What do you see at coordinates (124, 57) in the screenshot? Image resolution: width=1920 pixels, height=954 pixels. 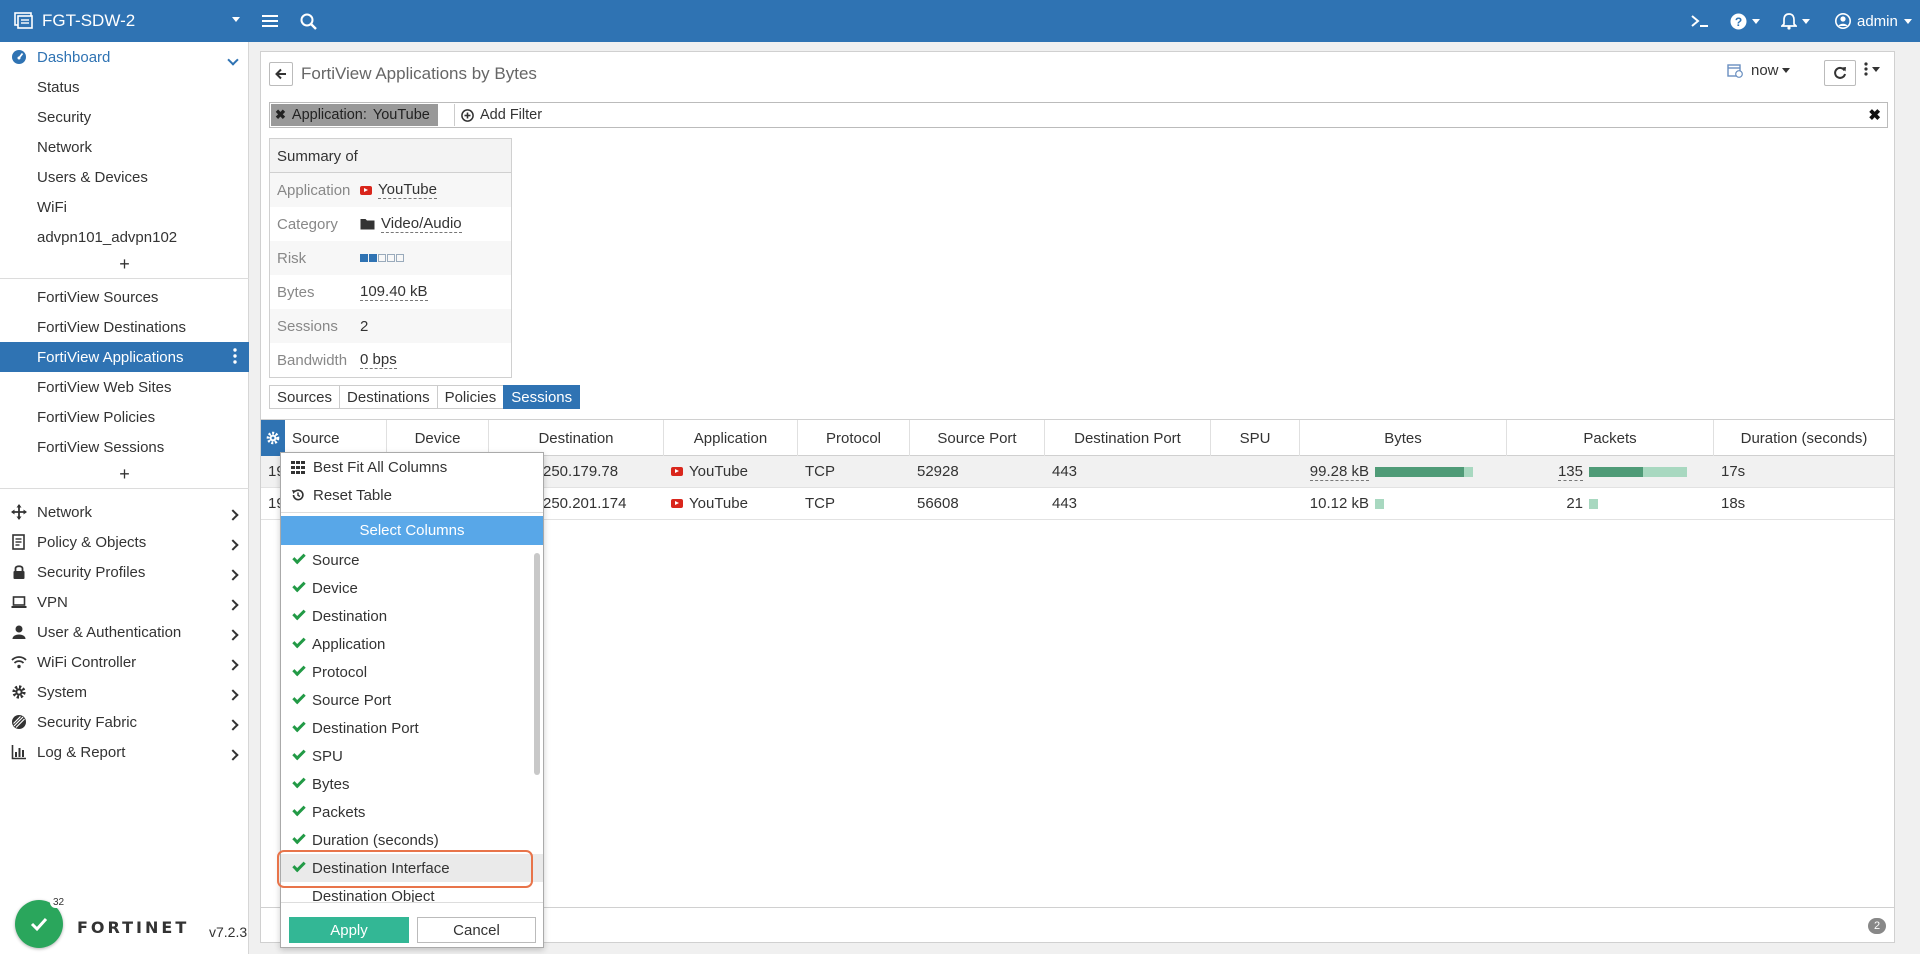 I see `sidebar-item-dashboard: Dashboard` at bounding box center [124, 57].